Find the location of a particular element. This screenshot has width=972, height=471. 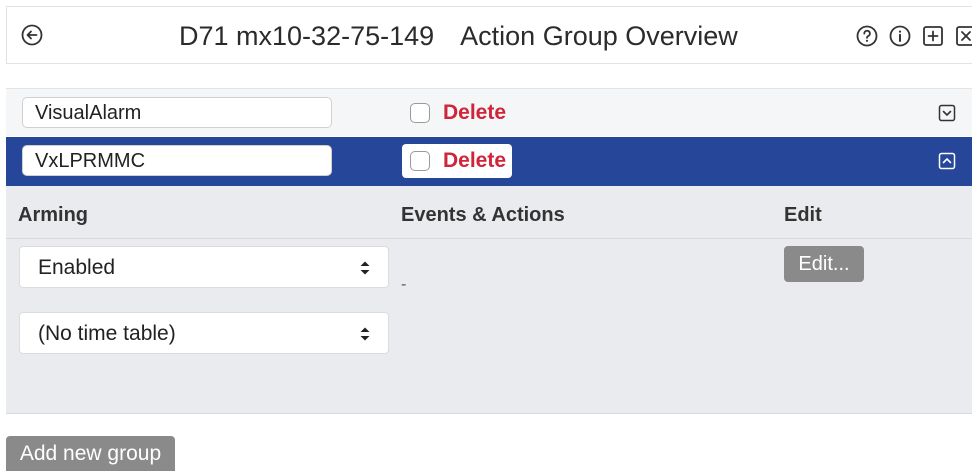

group-row-selected: Delete is located at coordinates (489, 161).